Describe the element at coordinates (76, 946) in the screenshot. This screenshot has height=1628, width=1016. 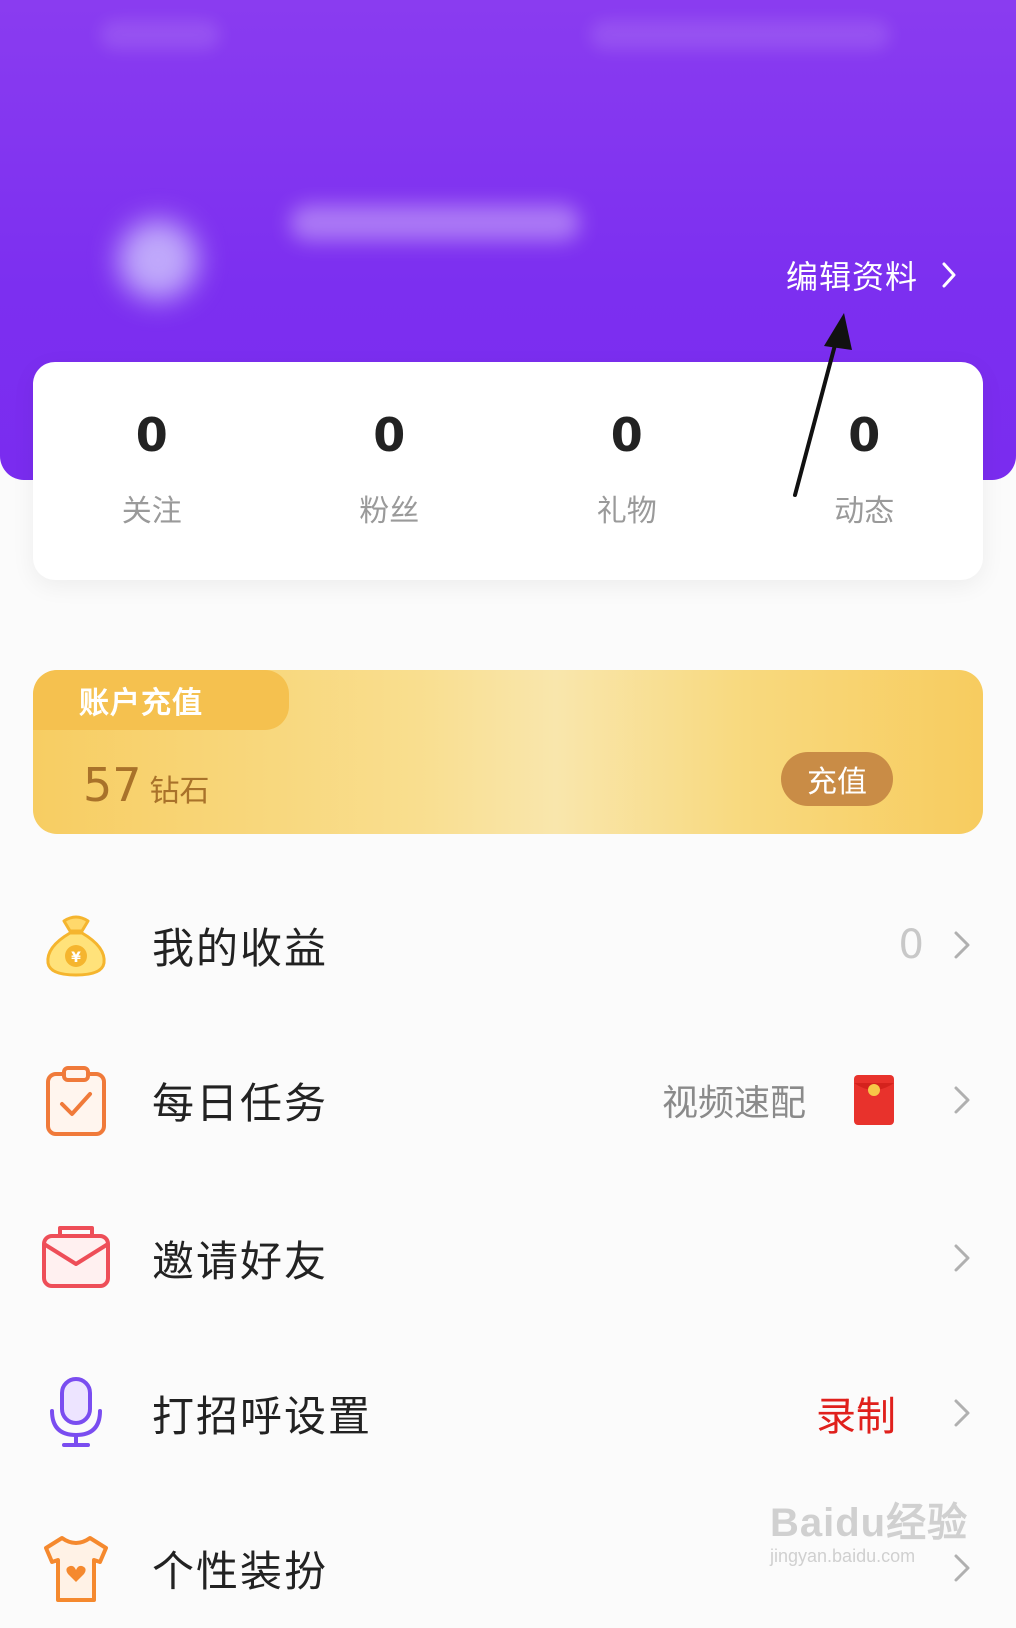
I see `money-bag-icon: ¥` at that location.